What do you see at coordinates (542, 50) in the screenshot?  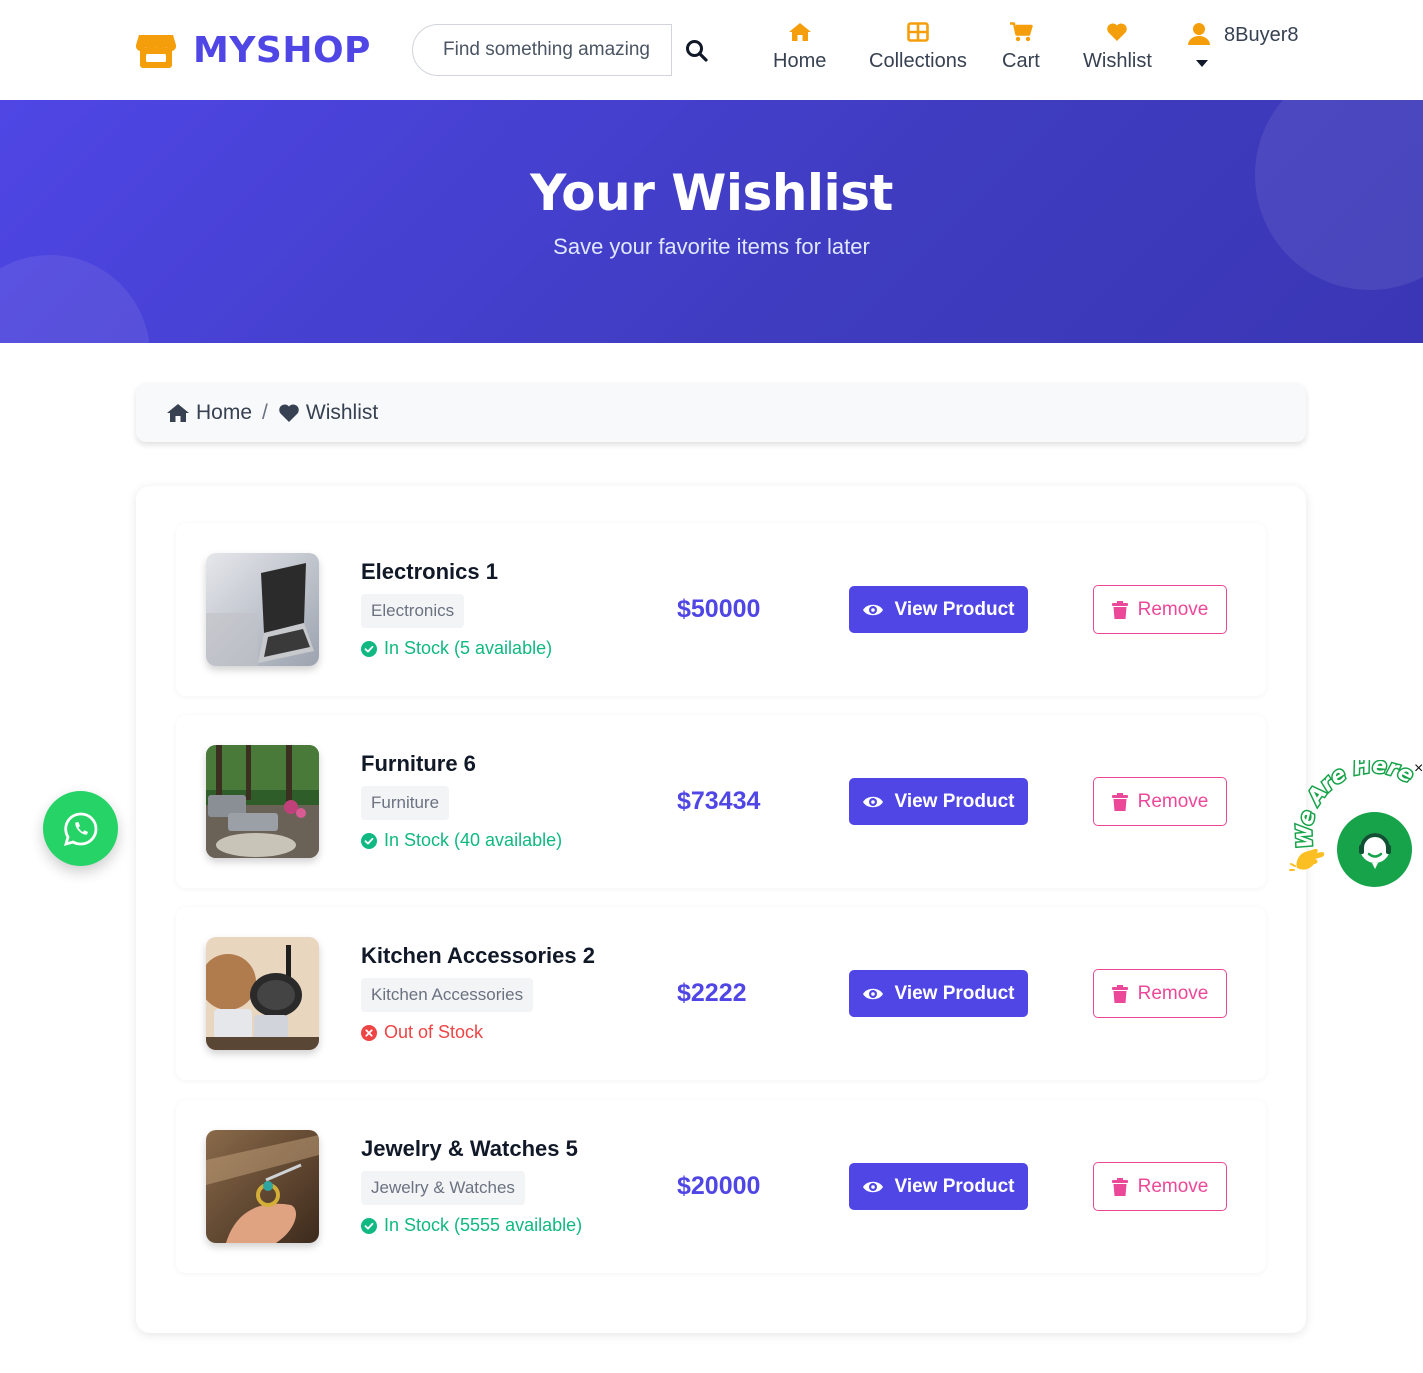 I see `search-input` at bounding box center [542, 50].